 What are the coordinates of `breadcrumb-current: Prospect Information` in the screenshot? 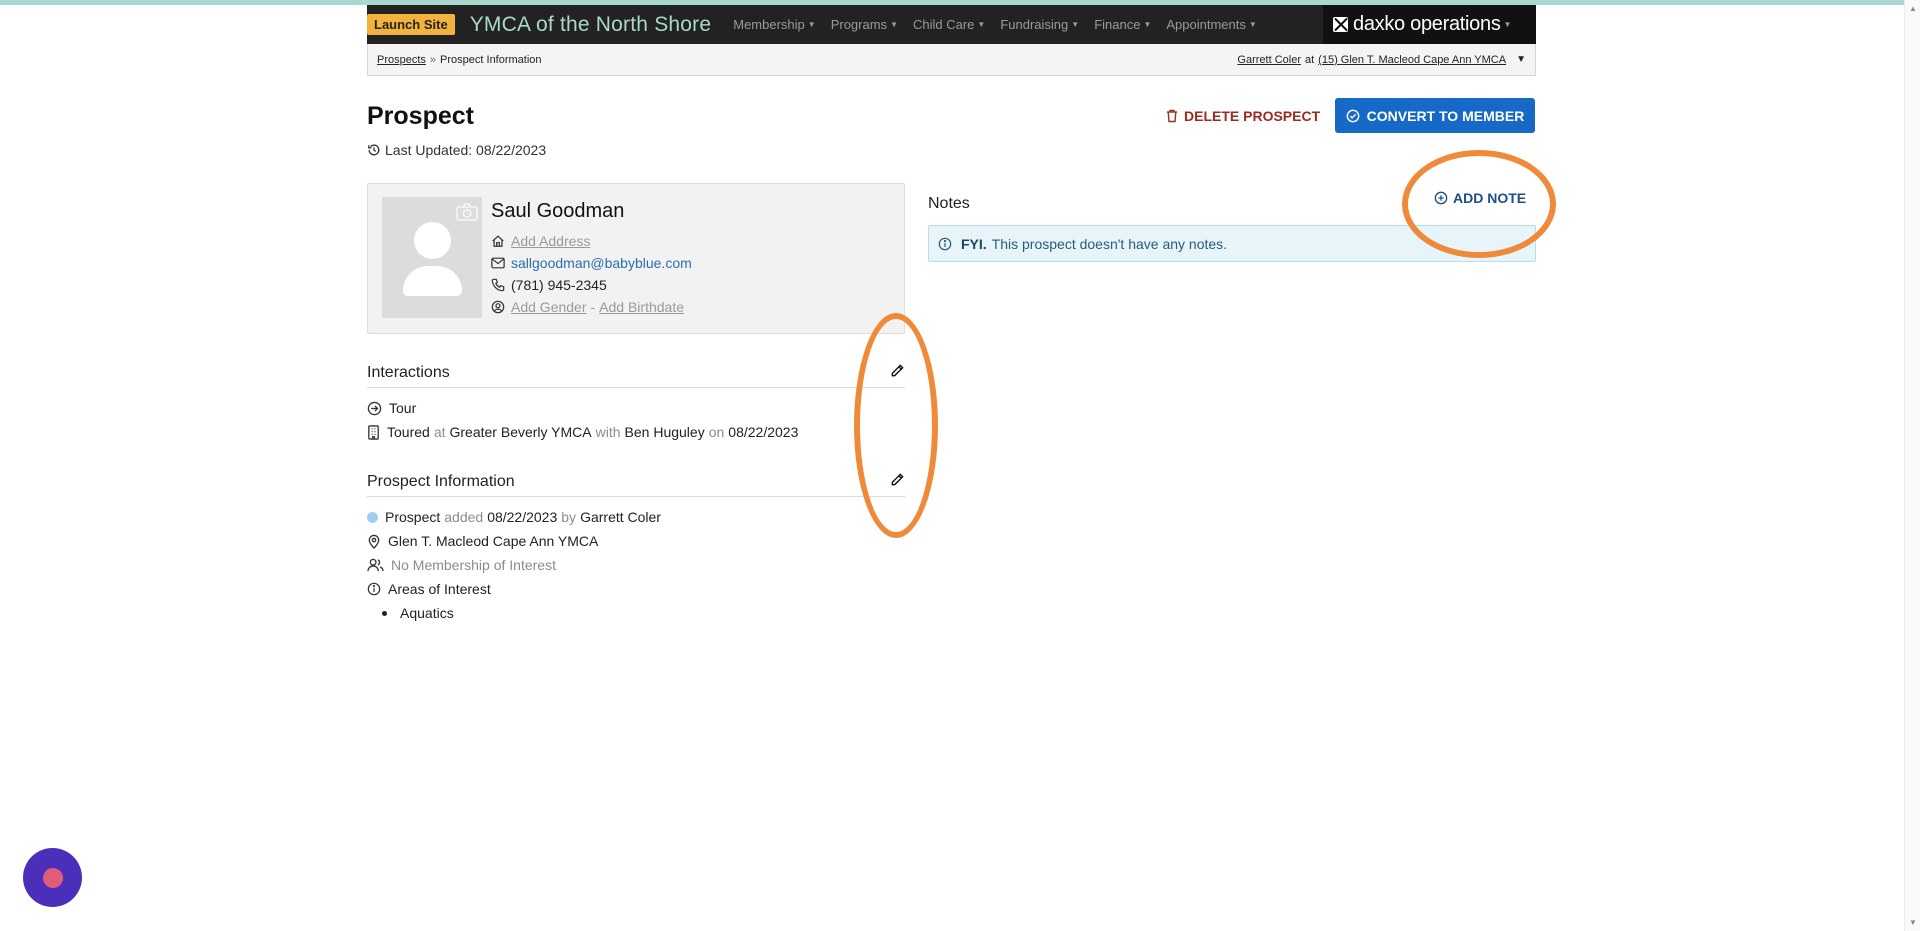 It's located at (491, 59).